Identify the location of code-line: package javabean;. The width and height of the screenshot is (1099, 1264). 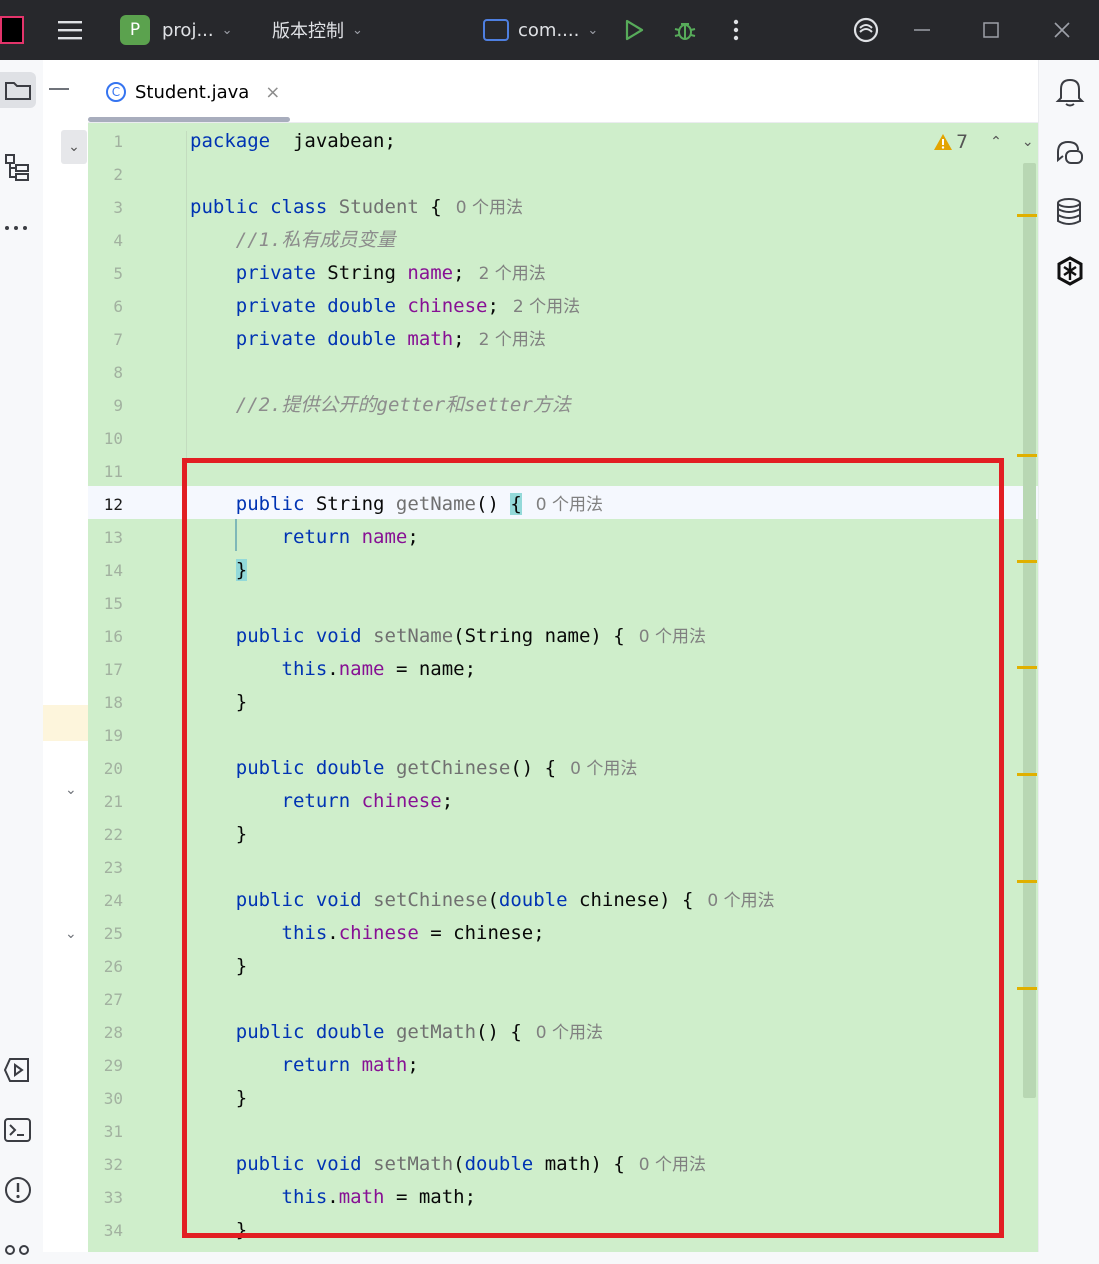
(293, 141).